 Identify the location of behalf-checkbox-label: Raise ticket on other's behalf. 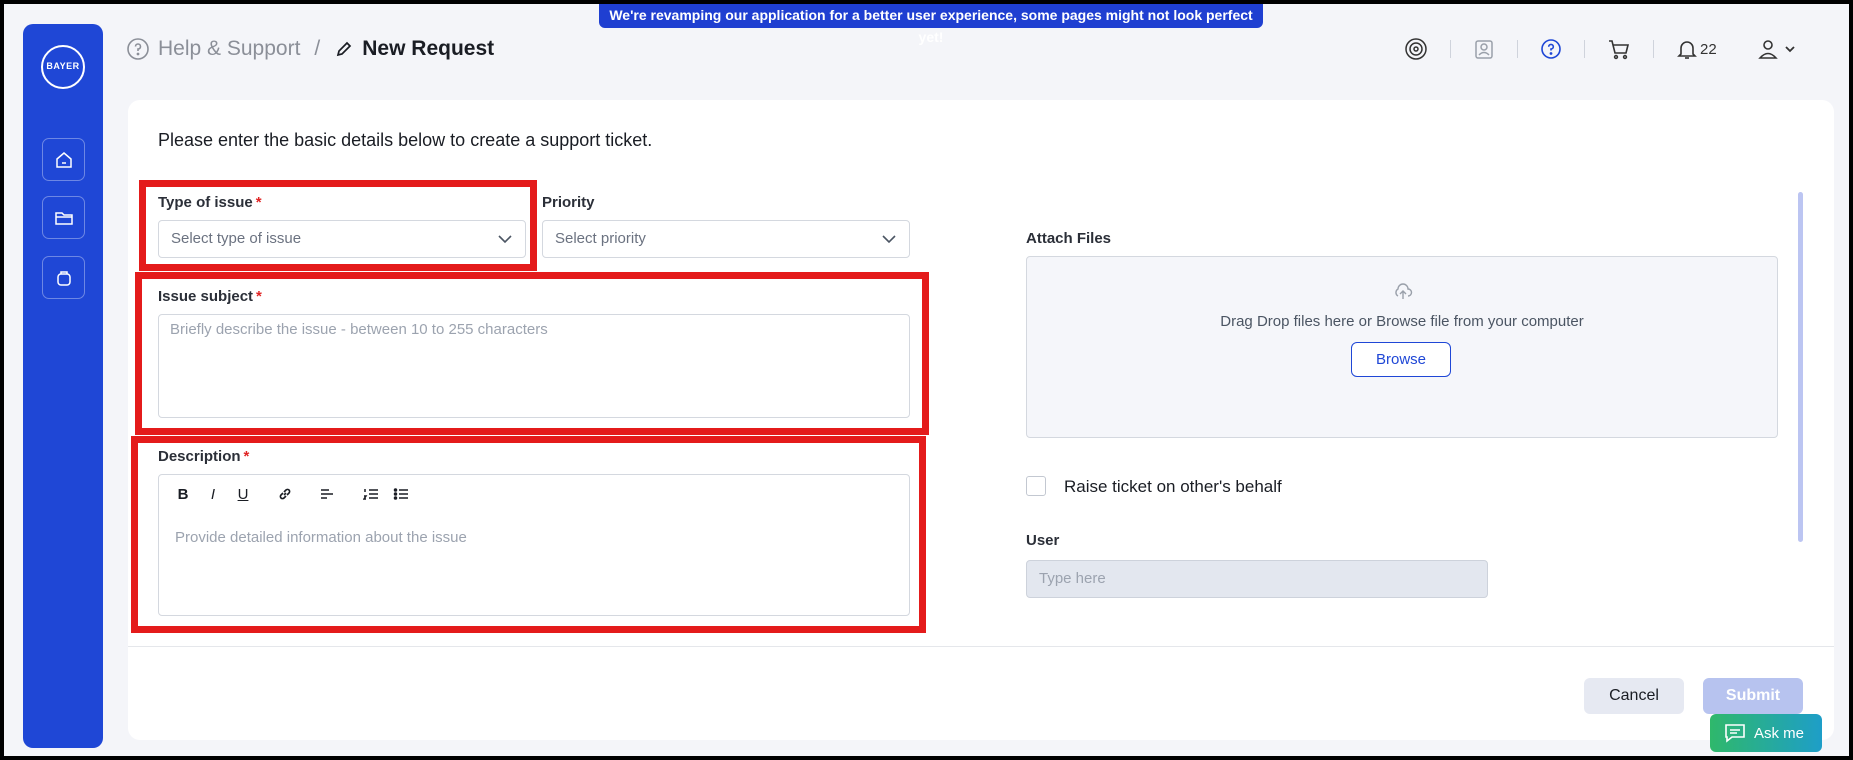
(1173, 487).